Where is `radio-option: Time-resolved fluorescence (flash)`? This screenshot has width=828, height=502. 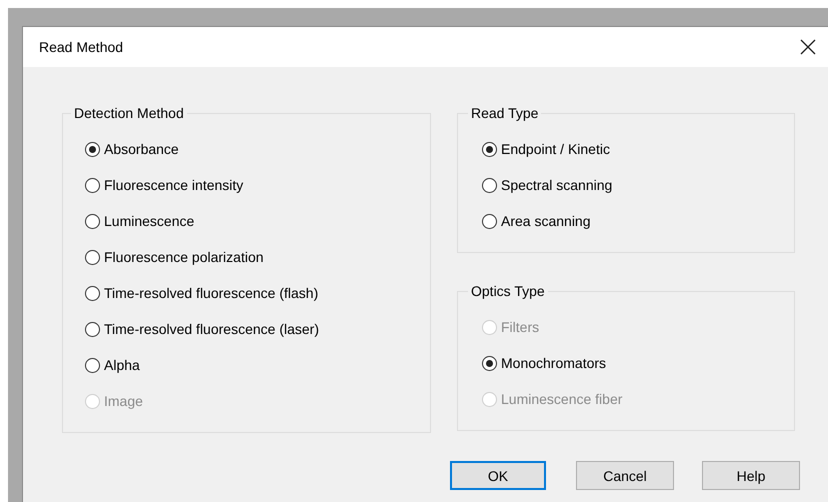
radio-option: Time-resolved fluorescence (flash) is located at coordinates (257, 293).